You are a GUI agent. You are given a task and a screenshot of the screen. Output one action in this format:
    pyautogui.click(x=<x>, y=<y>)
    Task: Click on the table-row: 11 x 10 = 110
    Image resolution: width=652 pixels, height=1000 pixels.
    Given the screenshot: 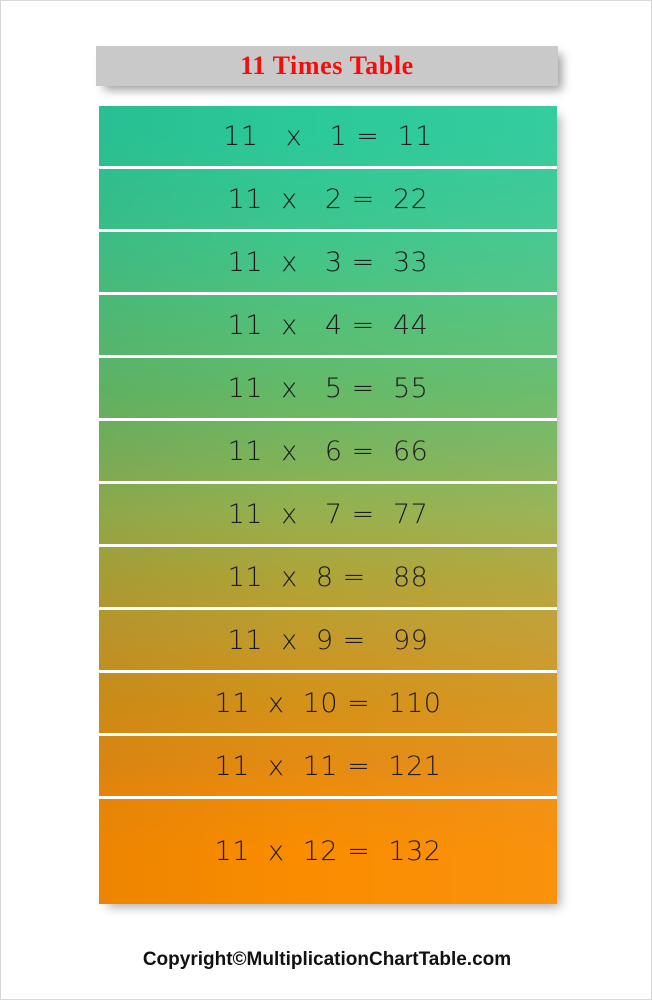 What is the action you would take?
    pyautogui.click(x=328, y=704)
    